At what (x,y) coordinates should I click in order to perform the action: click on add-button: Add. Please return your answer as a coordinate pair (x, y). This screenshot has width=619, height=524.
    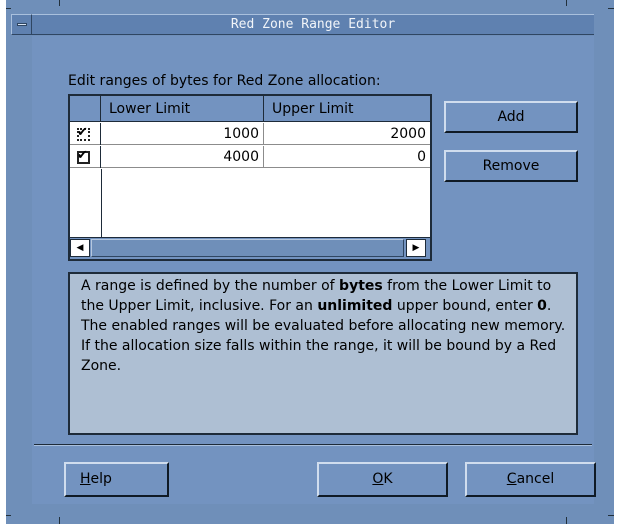
    Looking at the image, I should click on (511, 117).